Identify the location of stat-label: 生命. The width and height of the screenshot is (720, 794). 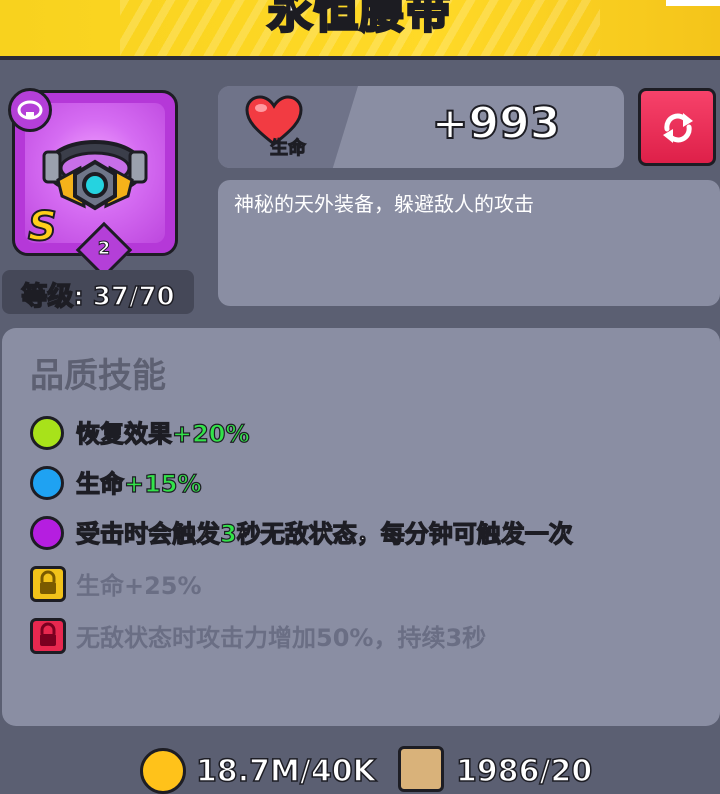
(288, 149).